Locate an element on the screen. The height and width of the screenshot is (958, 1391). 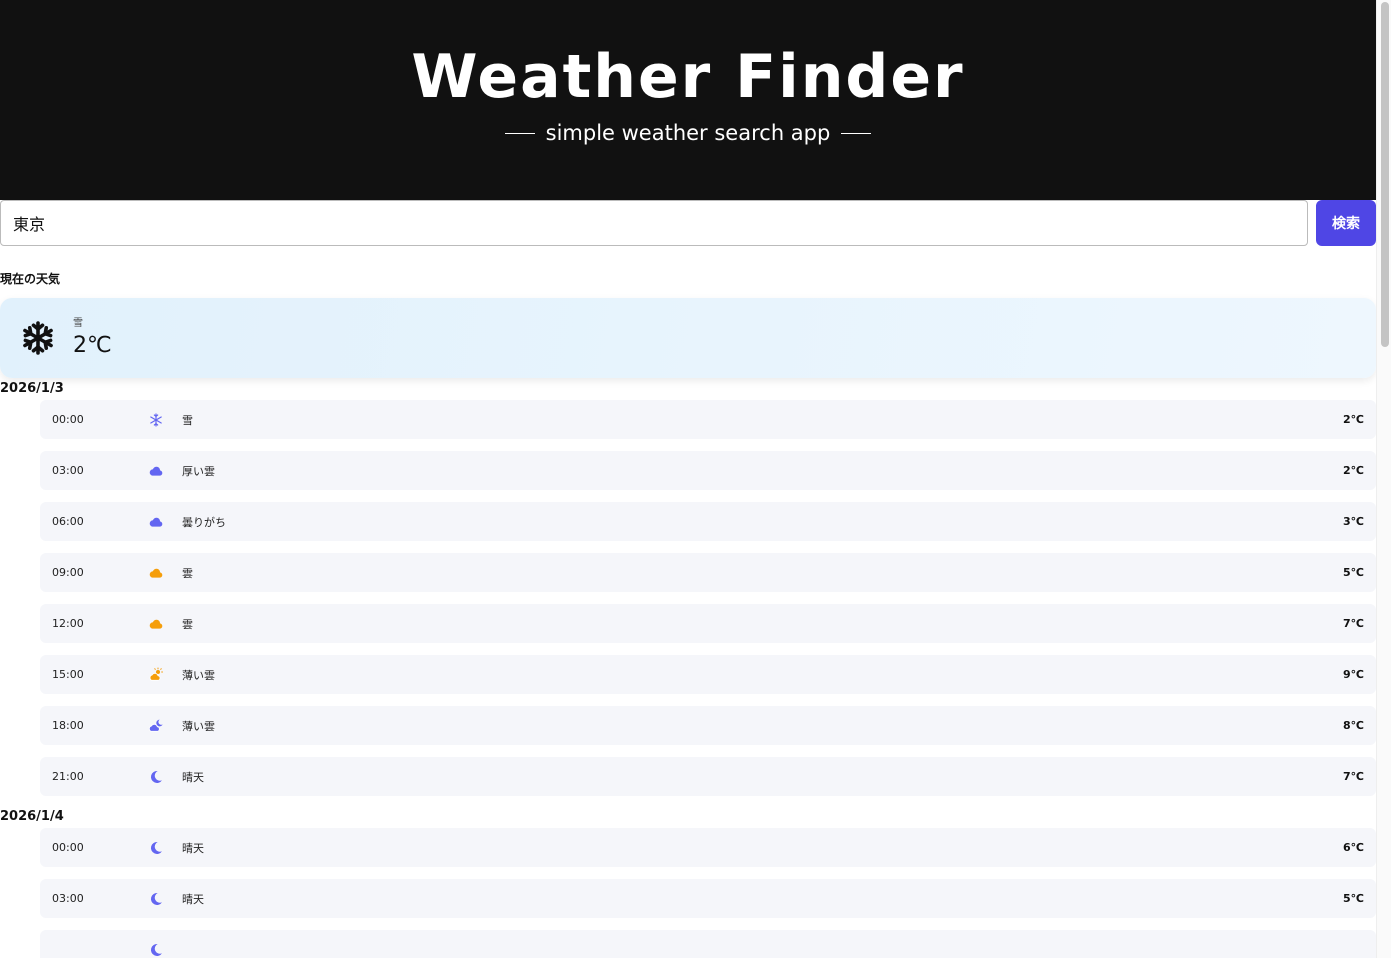
forecast-time: 06:00 is located at coordinates (68, 521).